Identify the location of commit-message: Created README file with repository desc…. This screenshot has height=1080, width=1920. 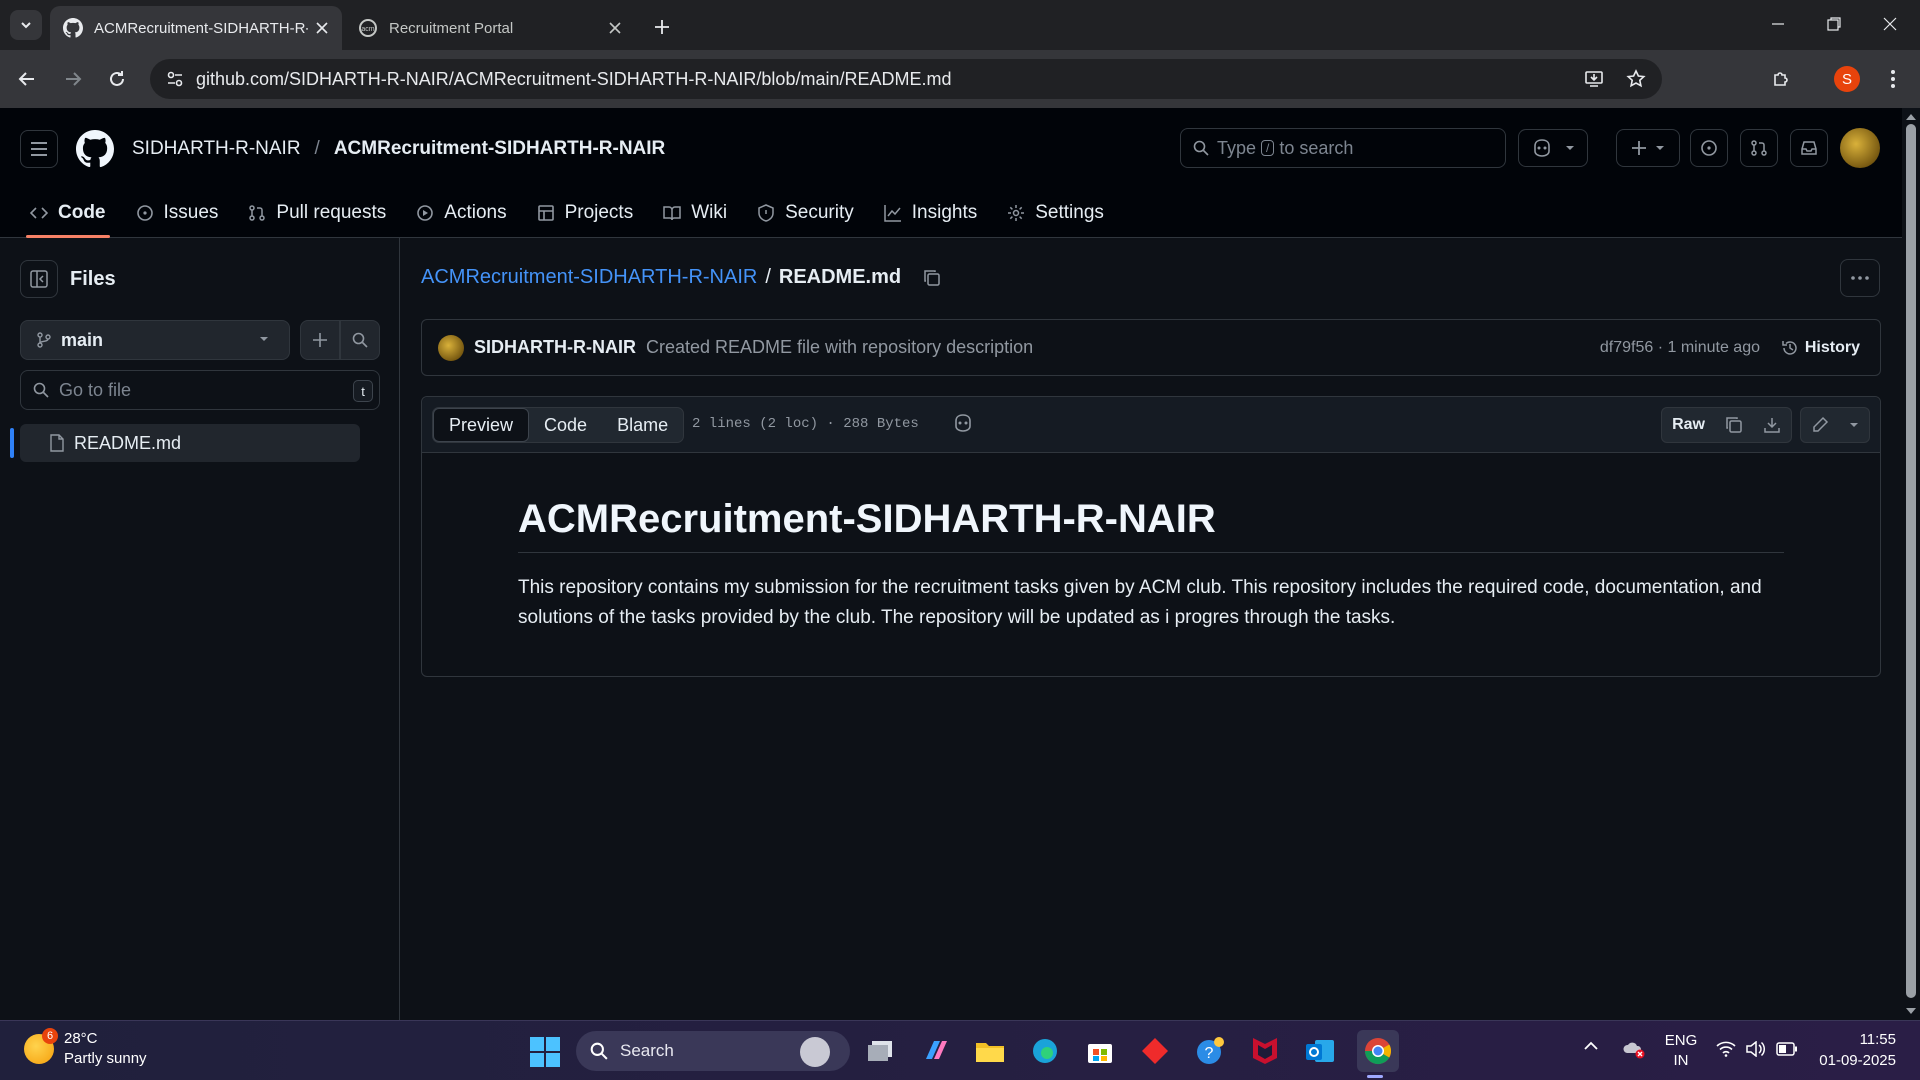
(839, 347).